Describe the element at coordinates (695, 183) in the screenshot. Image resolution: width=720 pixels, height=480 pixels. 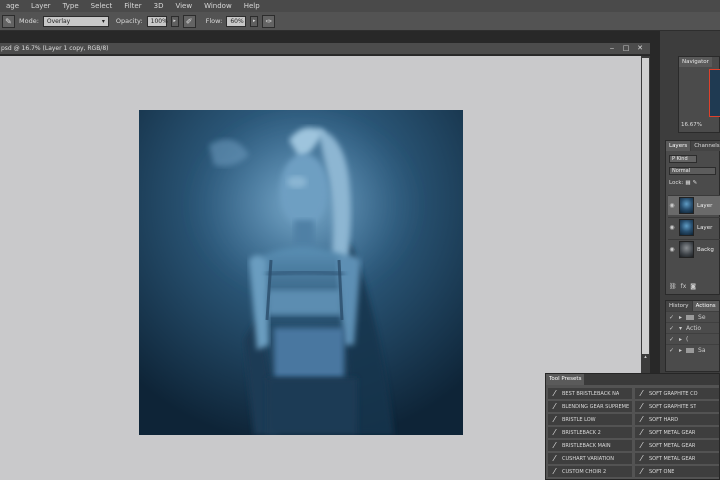
I see `lock-paint-icon: ✎` at that location.